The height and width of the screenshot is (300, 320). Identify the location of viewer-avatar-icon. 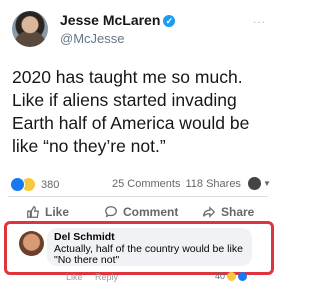
(254, 183).